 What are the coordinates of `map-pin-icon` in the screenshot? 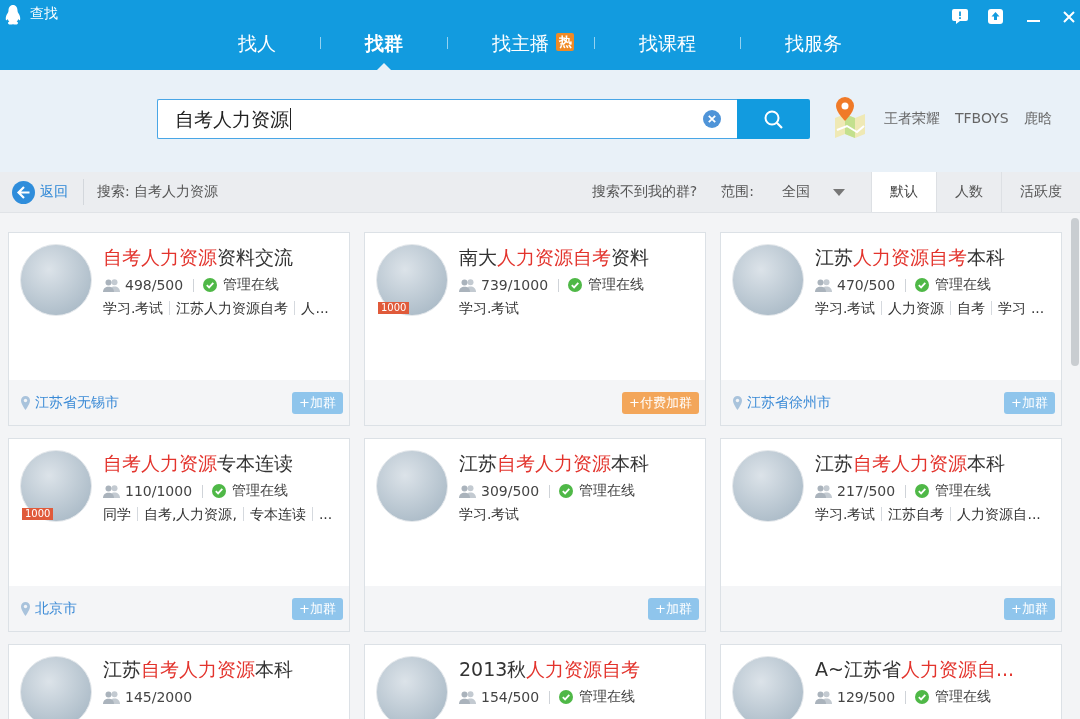 It's located at (850, 117).